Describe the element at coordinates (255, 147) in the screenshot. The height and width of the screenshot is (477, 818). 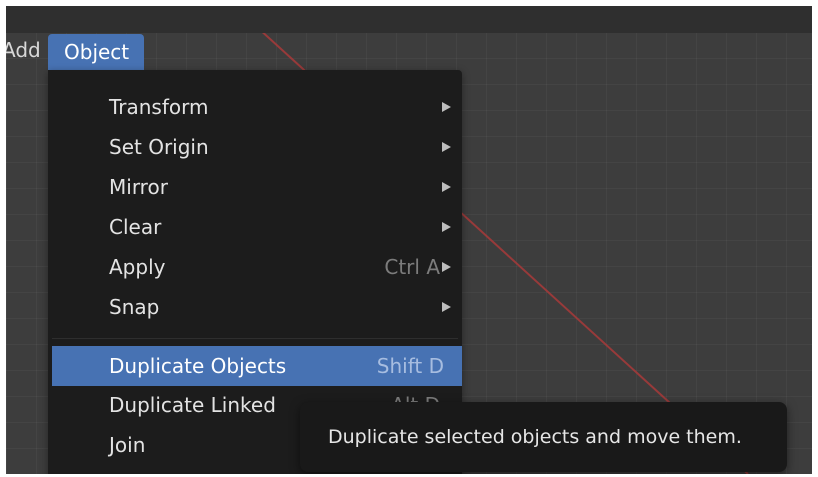
I see `menu-item-set-origin: Set Origin` at that location.